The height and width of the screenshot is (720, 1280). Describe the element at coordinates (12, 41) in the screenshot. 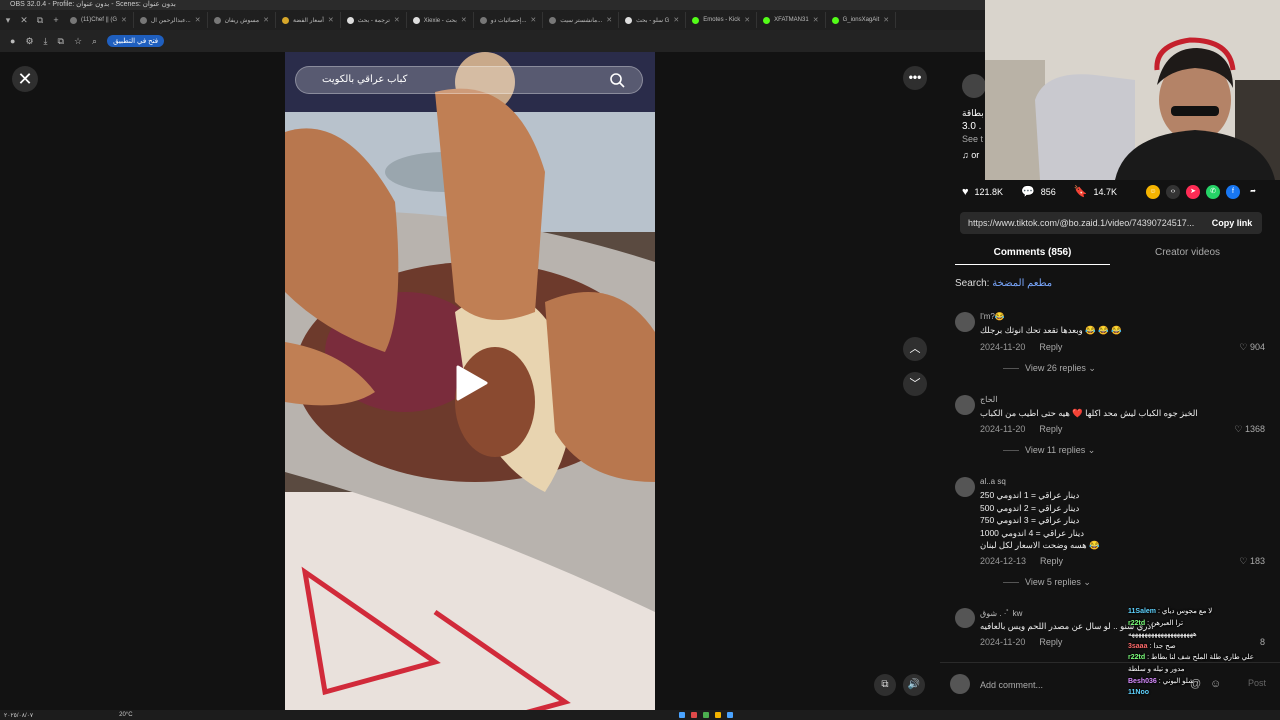

I see `profile-icon: ●` at that location.